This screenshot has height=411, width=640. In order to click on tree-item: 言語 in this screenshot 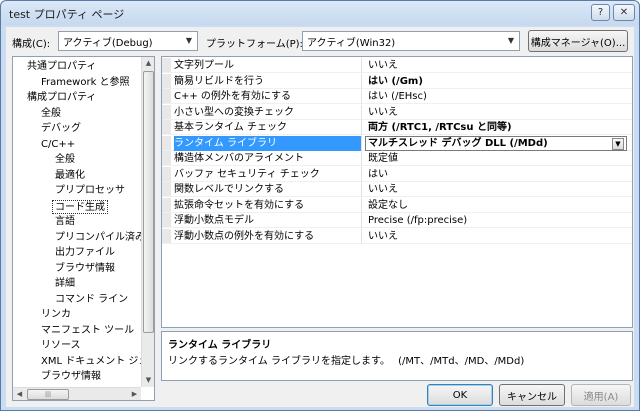, I will do `click(65, 222)`.